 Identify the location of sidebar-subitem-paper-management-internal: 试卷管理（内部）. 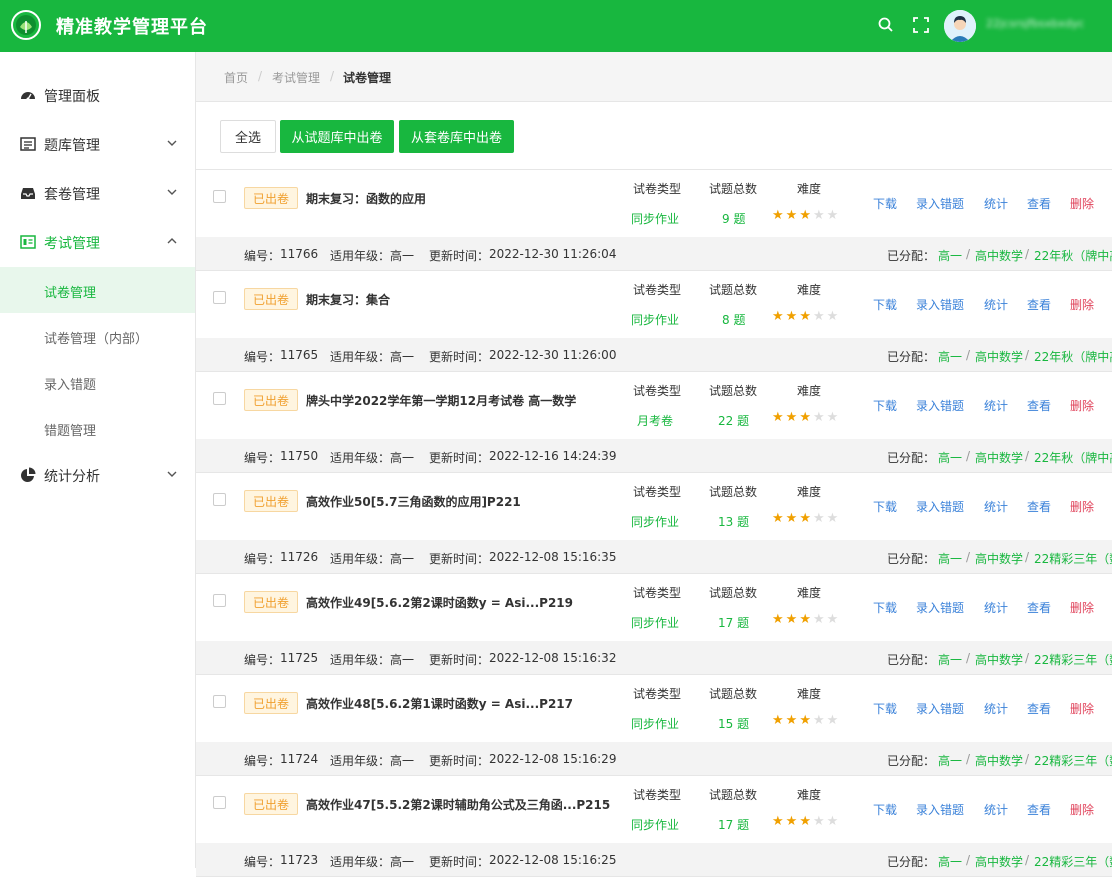
(97, 336).